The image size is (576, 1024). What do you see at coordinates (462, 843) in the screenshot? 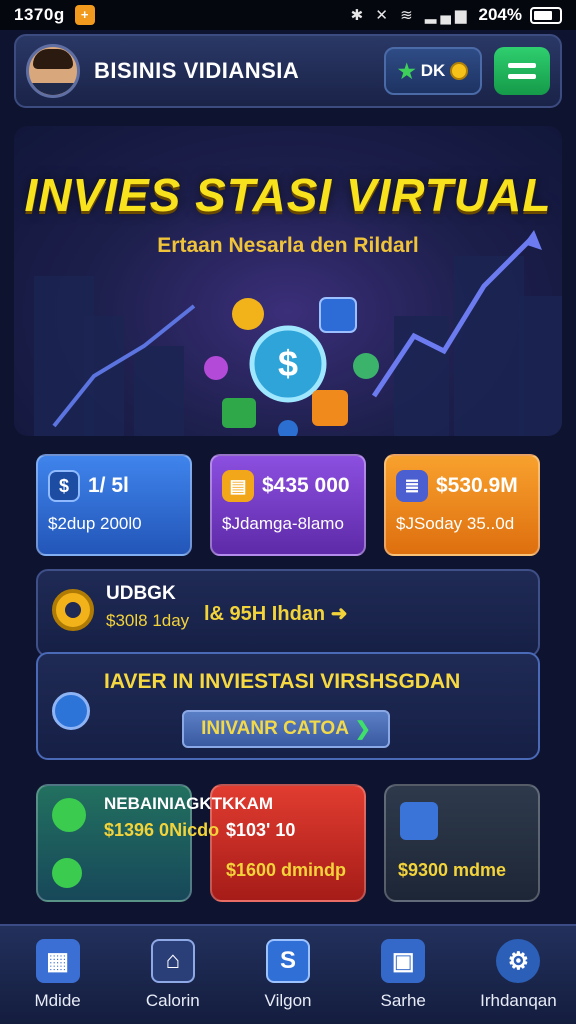
I see `bottom-card-gray` at bounding box center [462, 843].